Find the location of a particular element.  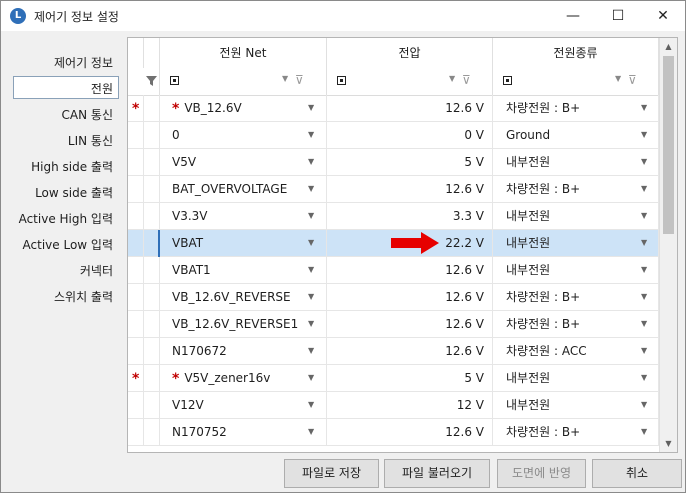

maximize-button: ☐ is located at coordinates (618, 16).